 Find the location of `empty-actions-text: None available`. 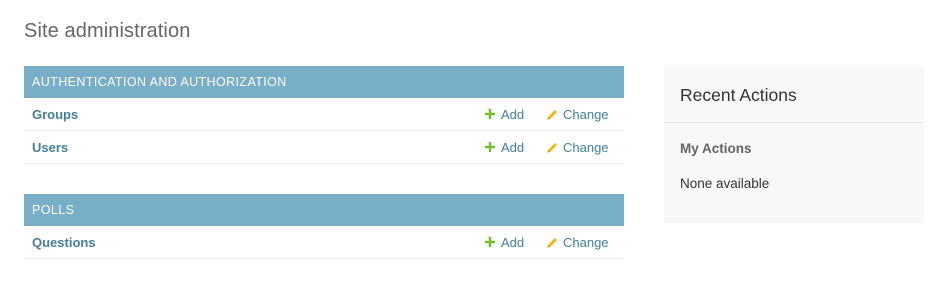

empty-actions-text: None available is located at coordinates (725, 183).